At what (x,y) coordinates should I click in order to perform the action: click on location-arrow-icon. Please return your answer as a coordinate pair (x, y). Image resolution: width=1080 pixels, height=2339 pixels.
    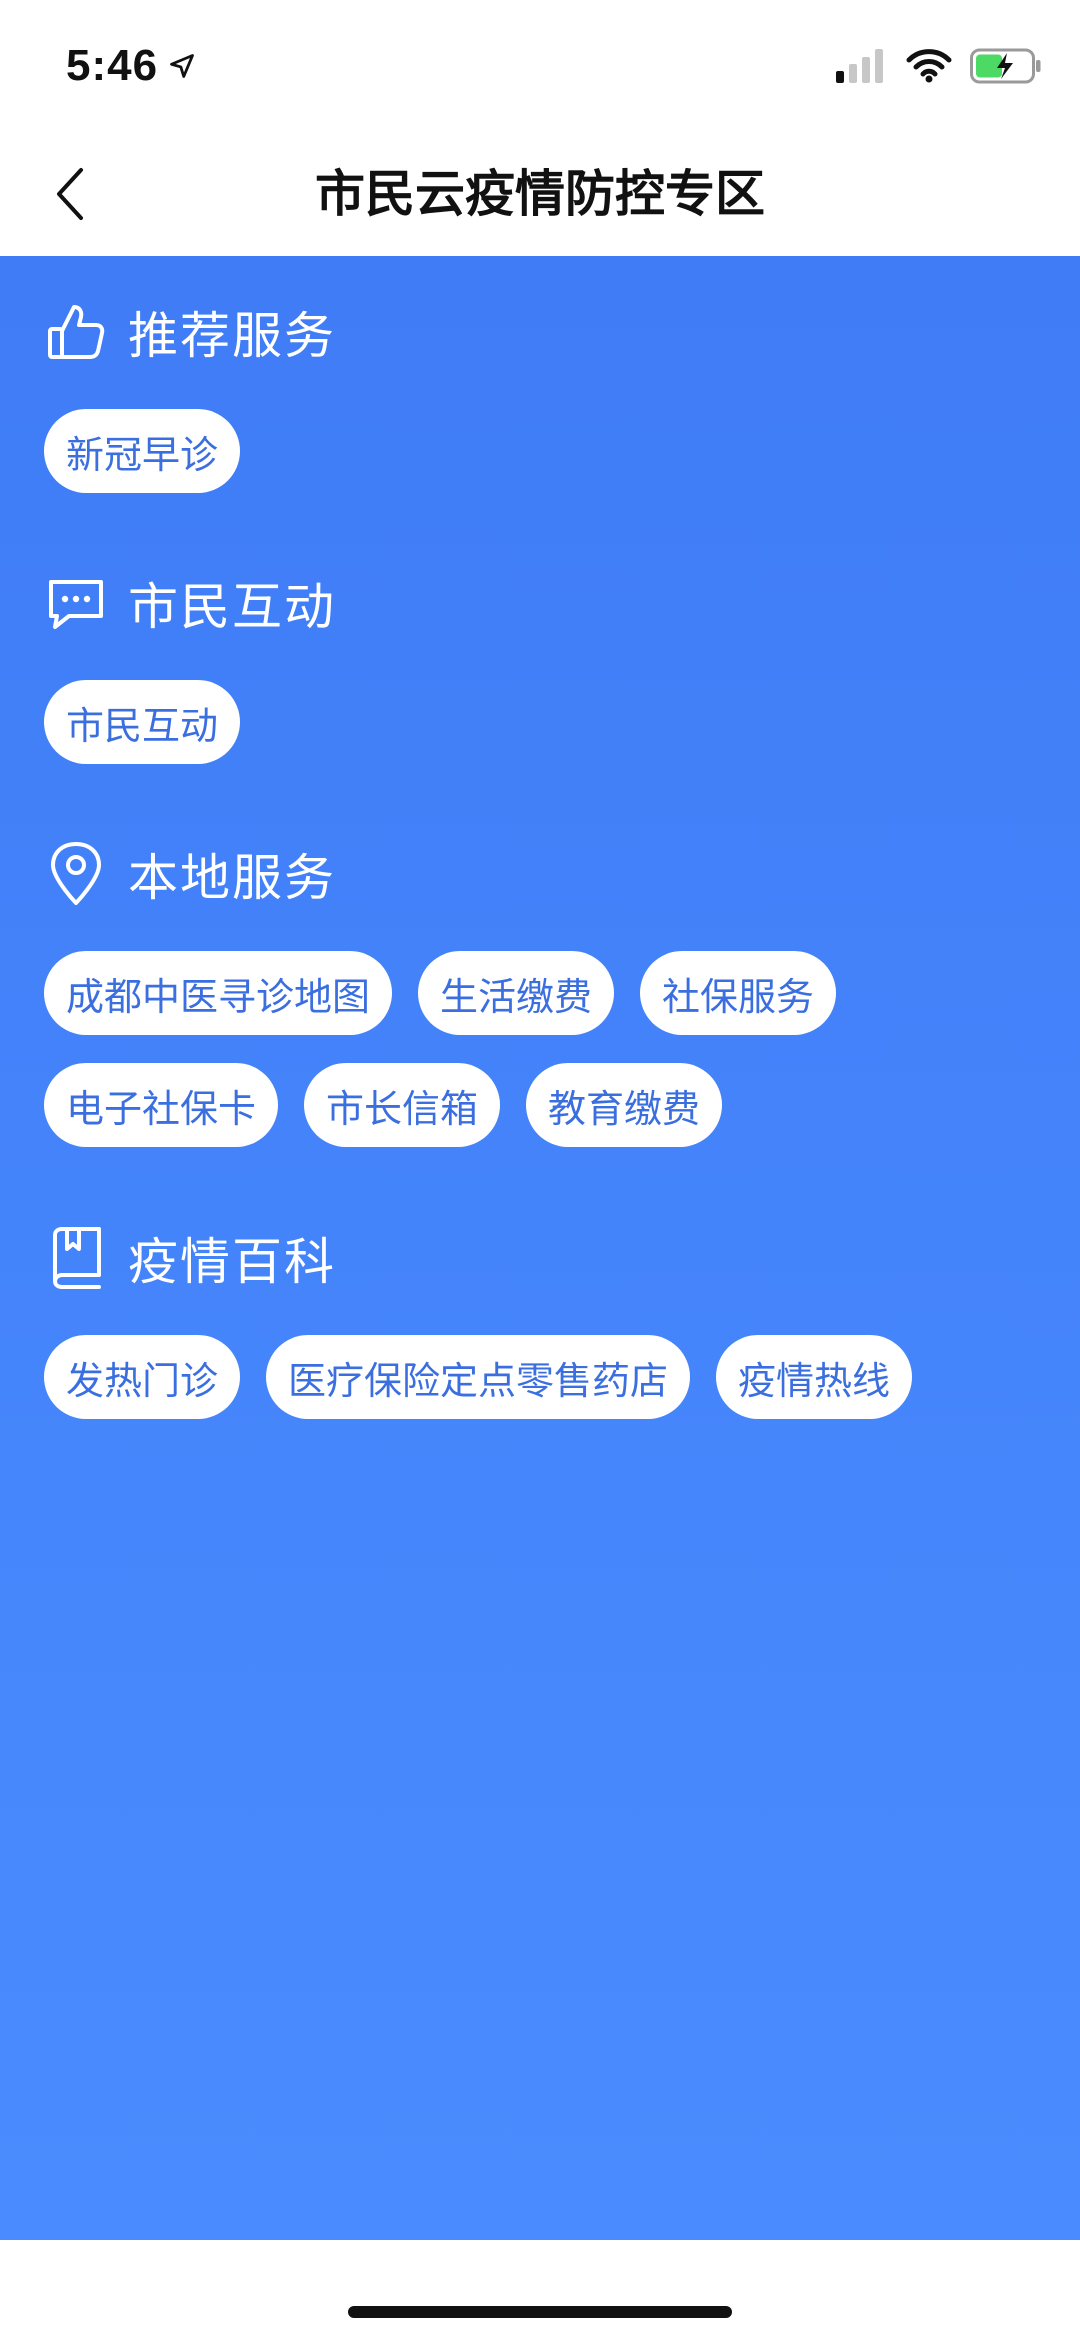
    Looking at the image, I should click on (182, 66).